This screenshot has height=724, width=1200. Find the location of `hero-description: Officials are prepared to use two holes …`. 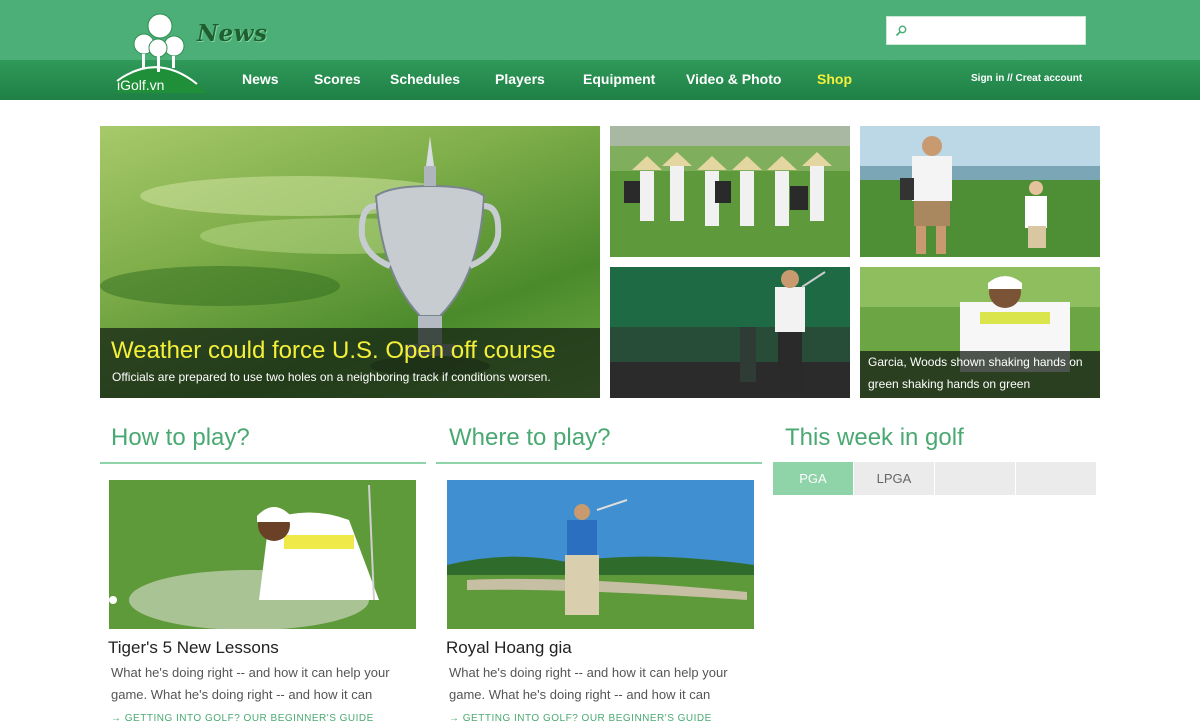

hero-description: Officials are prepared to use two holes … is located at coordinates (331, 377).